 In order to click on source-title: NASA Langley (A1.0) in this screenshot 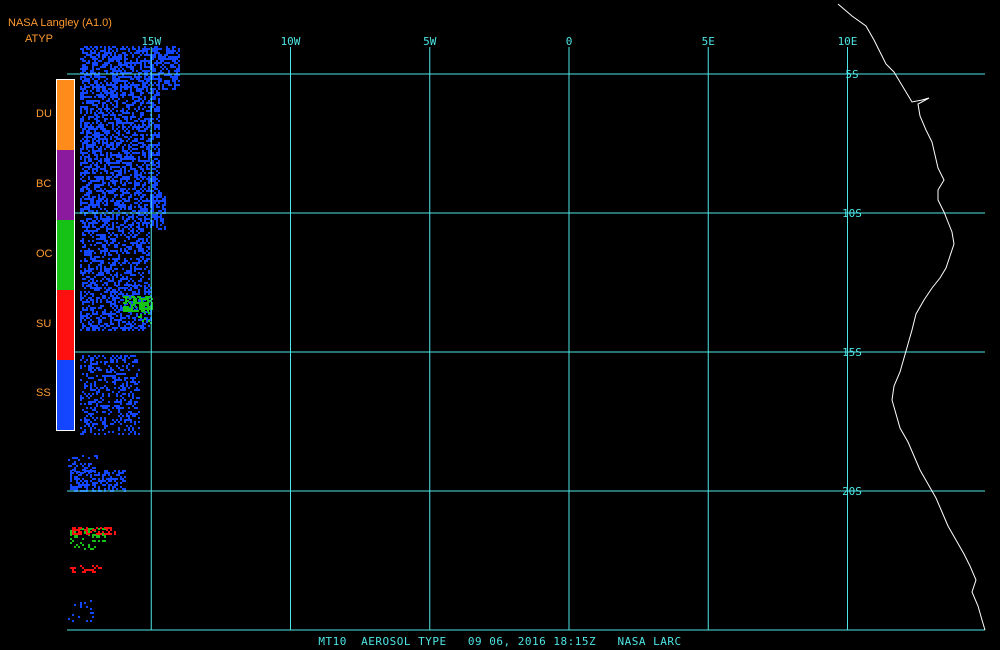, I will do `click(60, 23)`.